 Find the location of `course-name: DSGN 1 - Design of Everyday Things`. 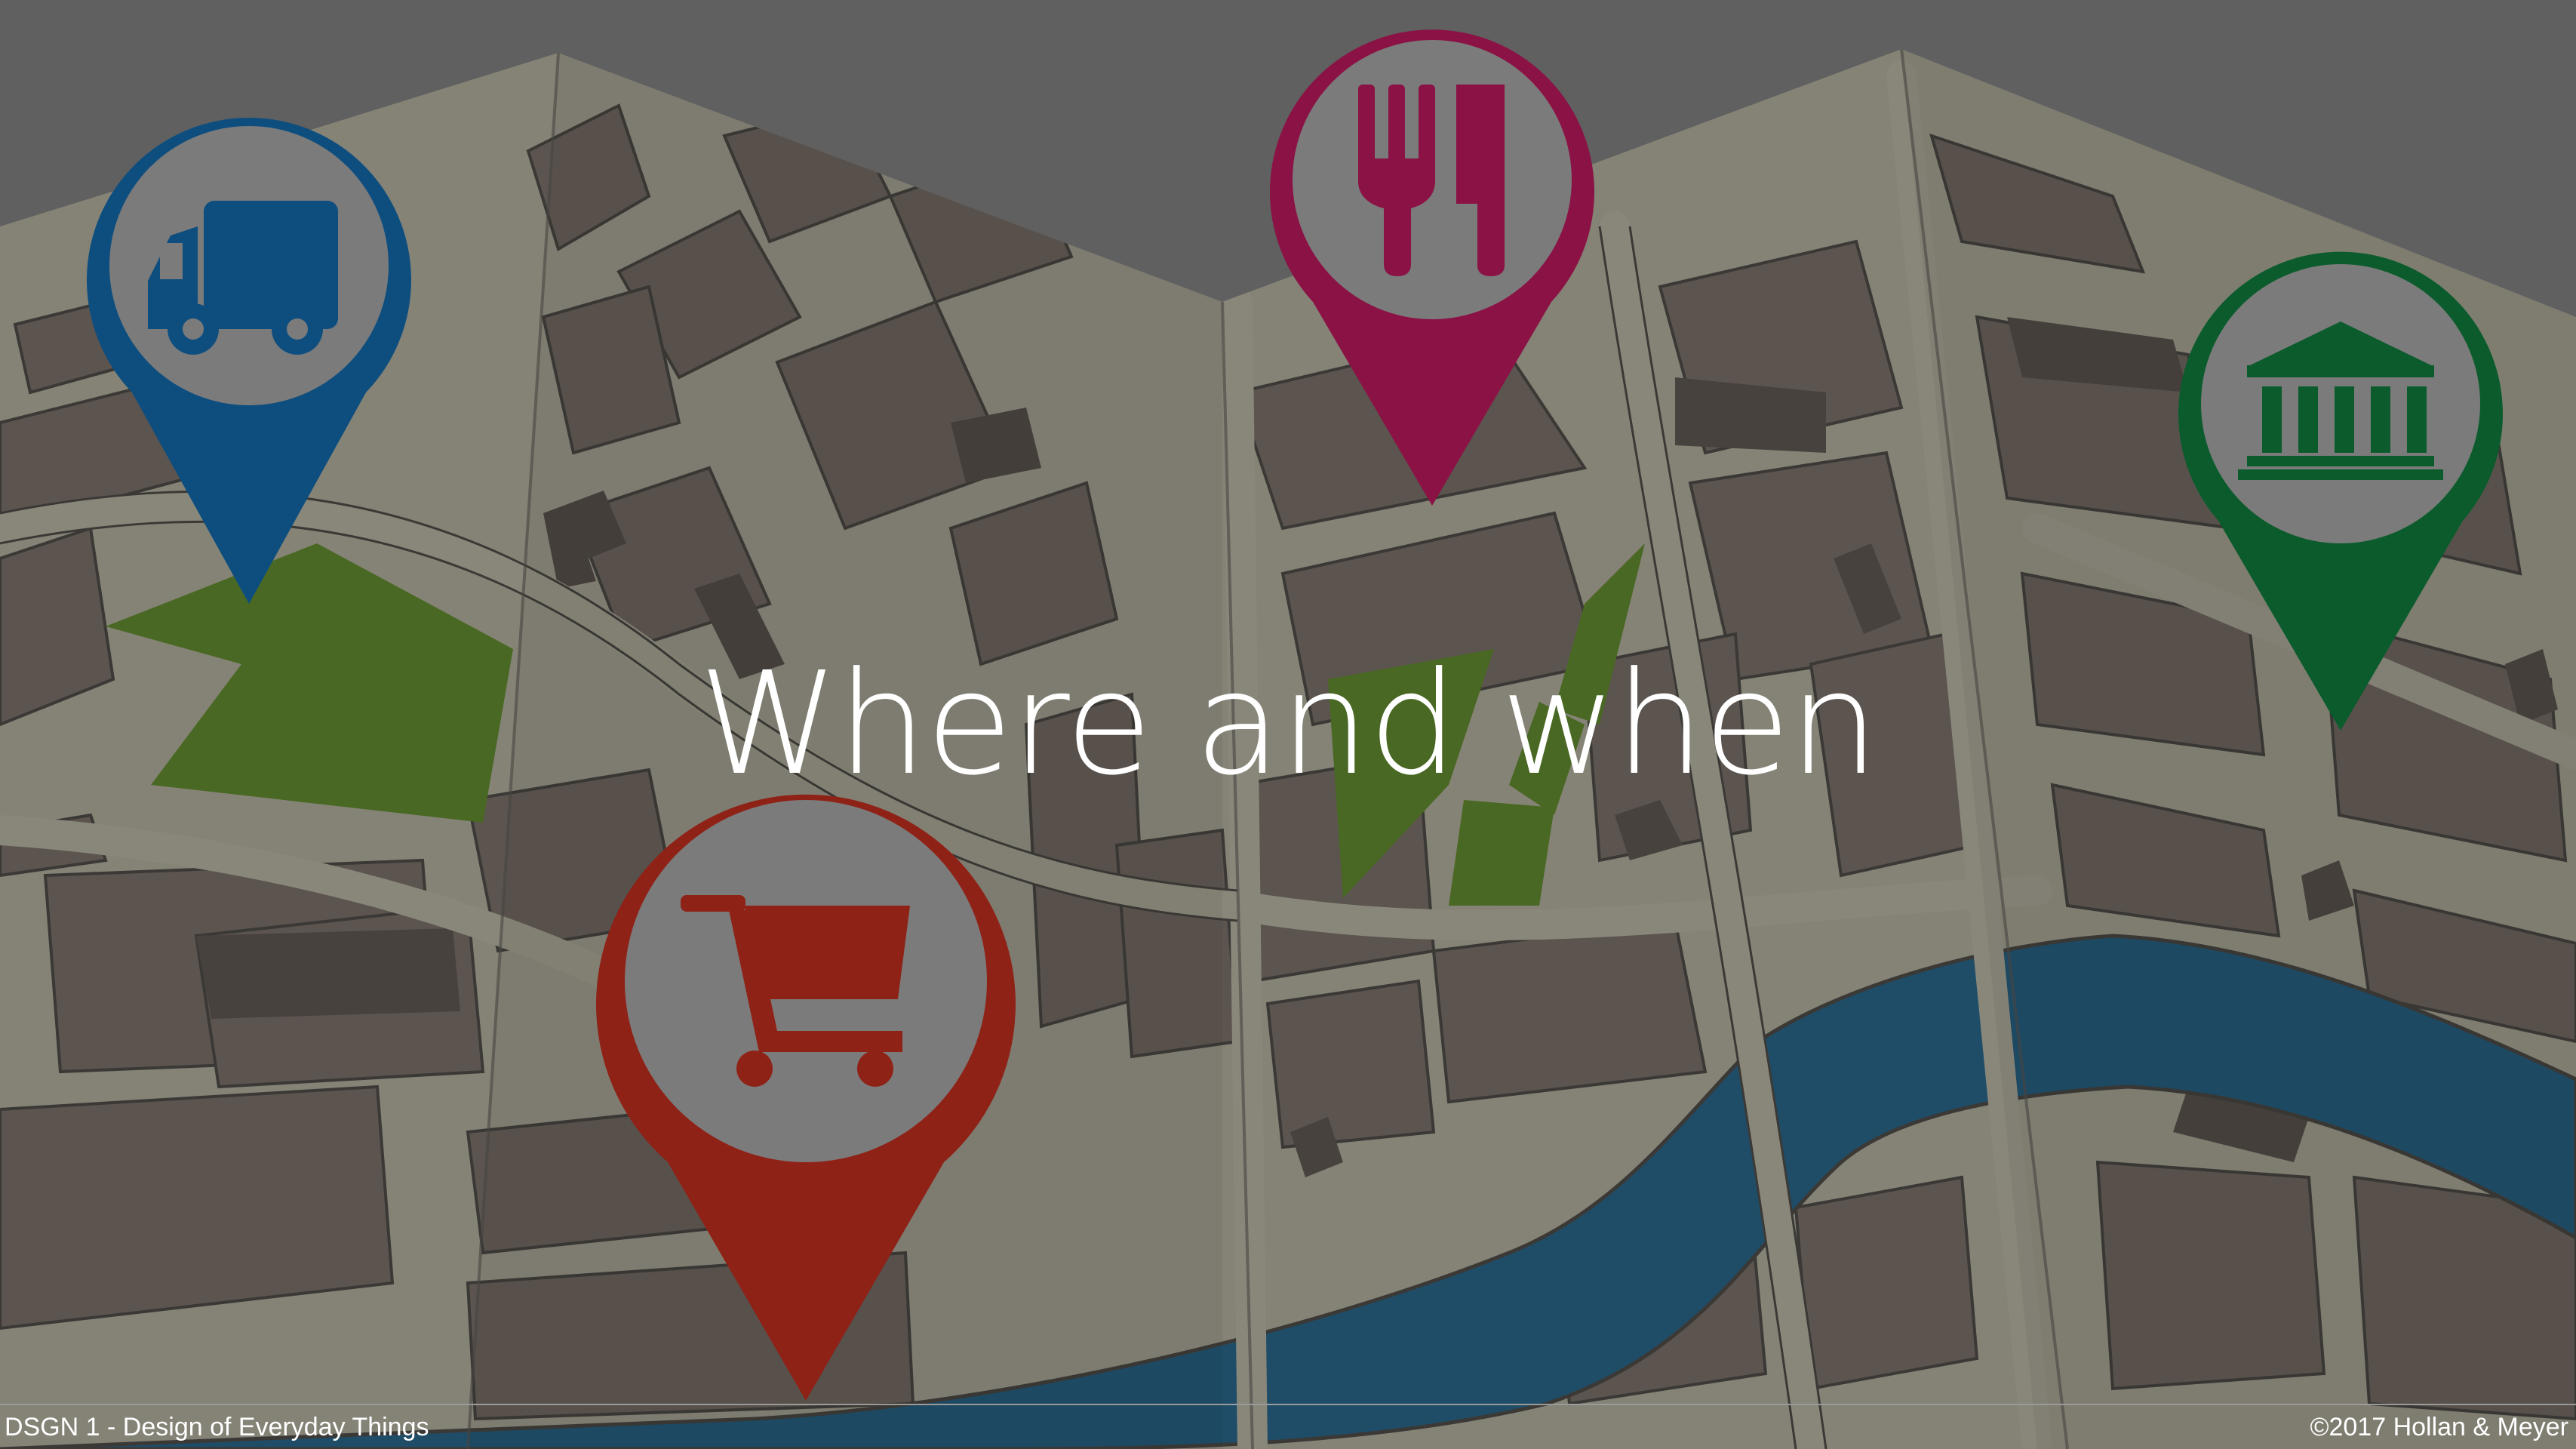

course-name: DSGN 1 - Design of Everyday Things is located at coordinates (217, 1427).